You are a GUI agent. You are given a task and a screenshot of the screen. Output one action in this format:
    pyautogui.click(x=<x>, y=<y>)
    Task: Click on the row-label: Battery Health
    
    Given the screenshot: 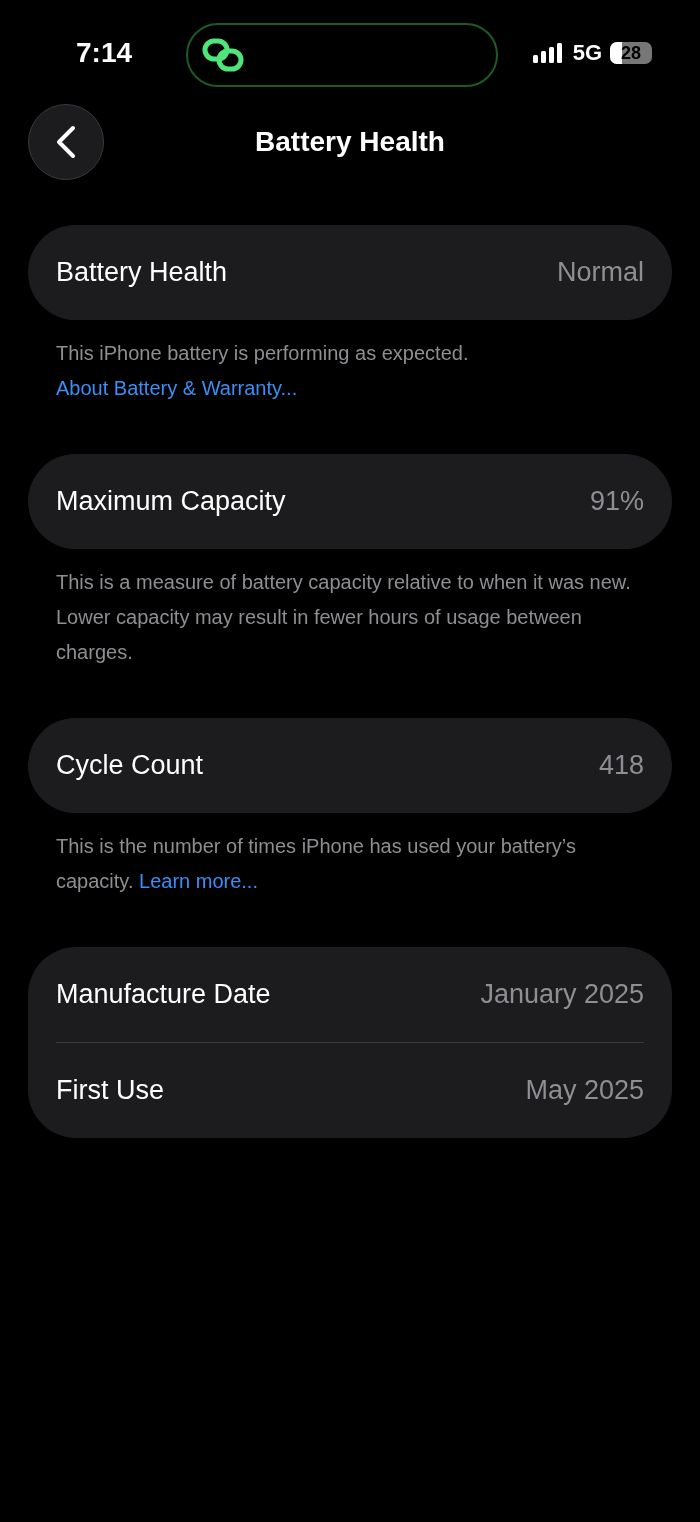 What is the action you would take?
    pyautogui.click(x=142, y=272)
    